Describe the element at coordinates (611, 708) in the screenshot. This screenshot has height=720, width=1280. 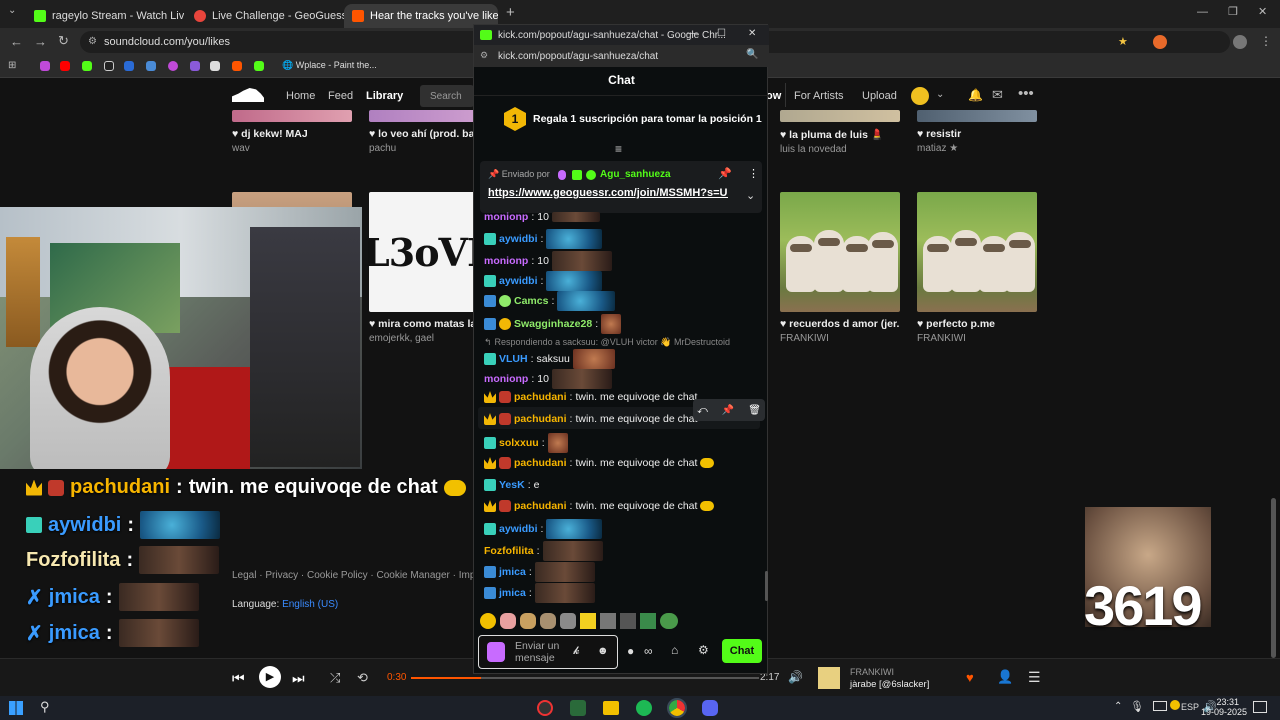
I see `file-explorer-icon` at that location.